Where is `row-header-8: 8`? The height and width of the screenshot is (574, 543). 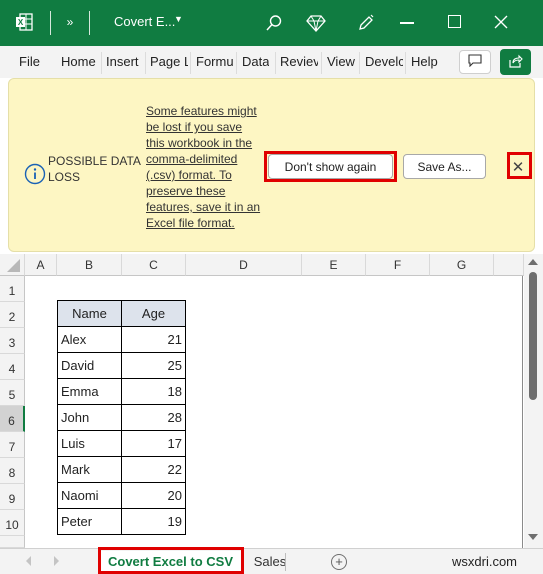
row-header-8: 8 is located at coordinates (12, 471).